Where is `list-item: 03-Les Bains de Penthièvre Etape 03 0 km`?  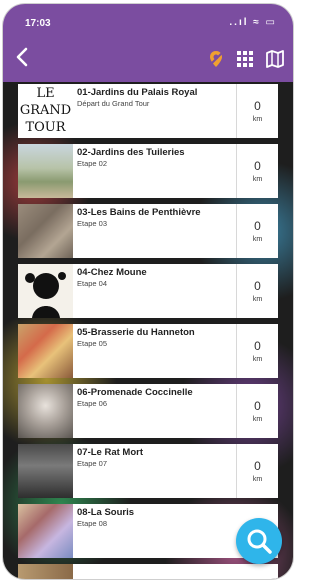 list-item: 03-Les Bains de Penthièvre Etape 03 0 km is located at coordinates (148, 231).